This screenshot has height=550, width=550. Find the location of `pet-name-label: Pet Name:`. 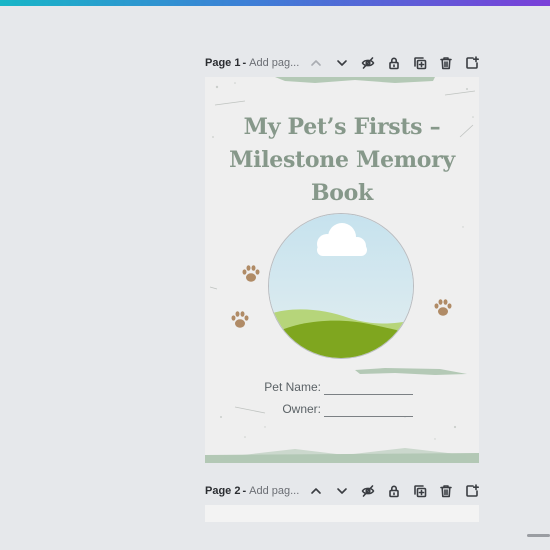

pet-name-label: Pet Name: is located at coordinates (292, 387).